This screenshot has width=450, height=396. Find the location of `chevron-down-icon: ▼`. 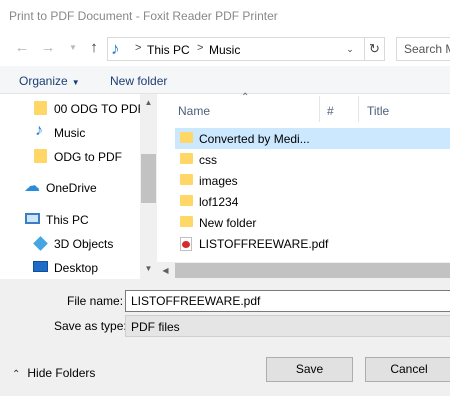

chevron-down-icon: ▼ is located at coordinates (73, 48).